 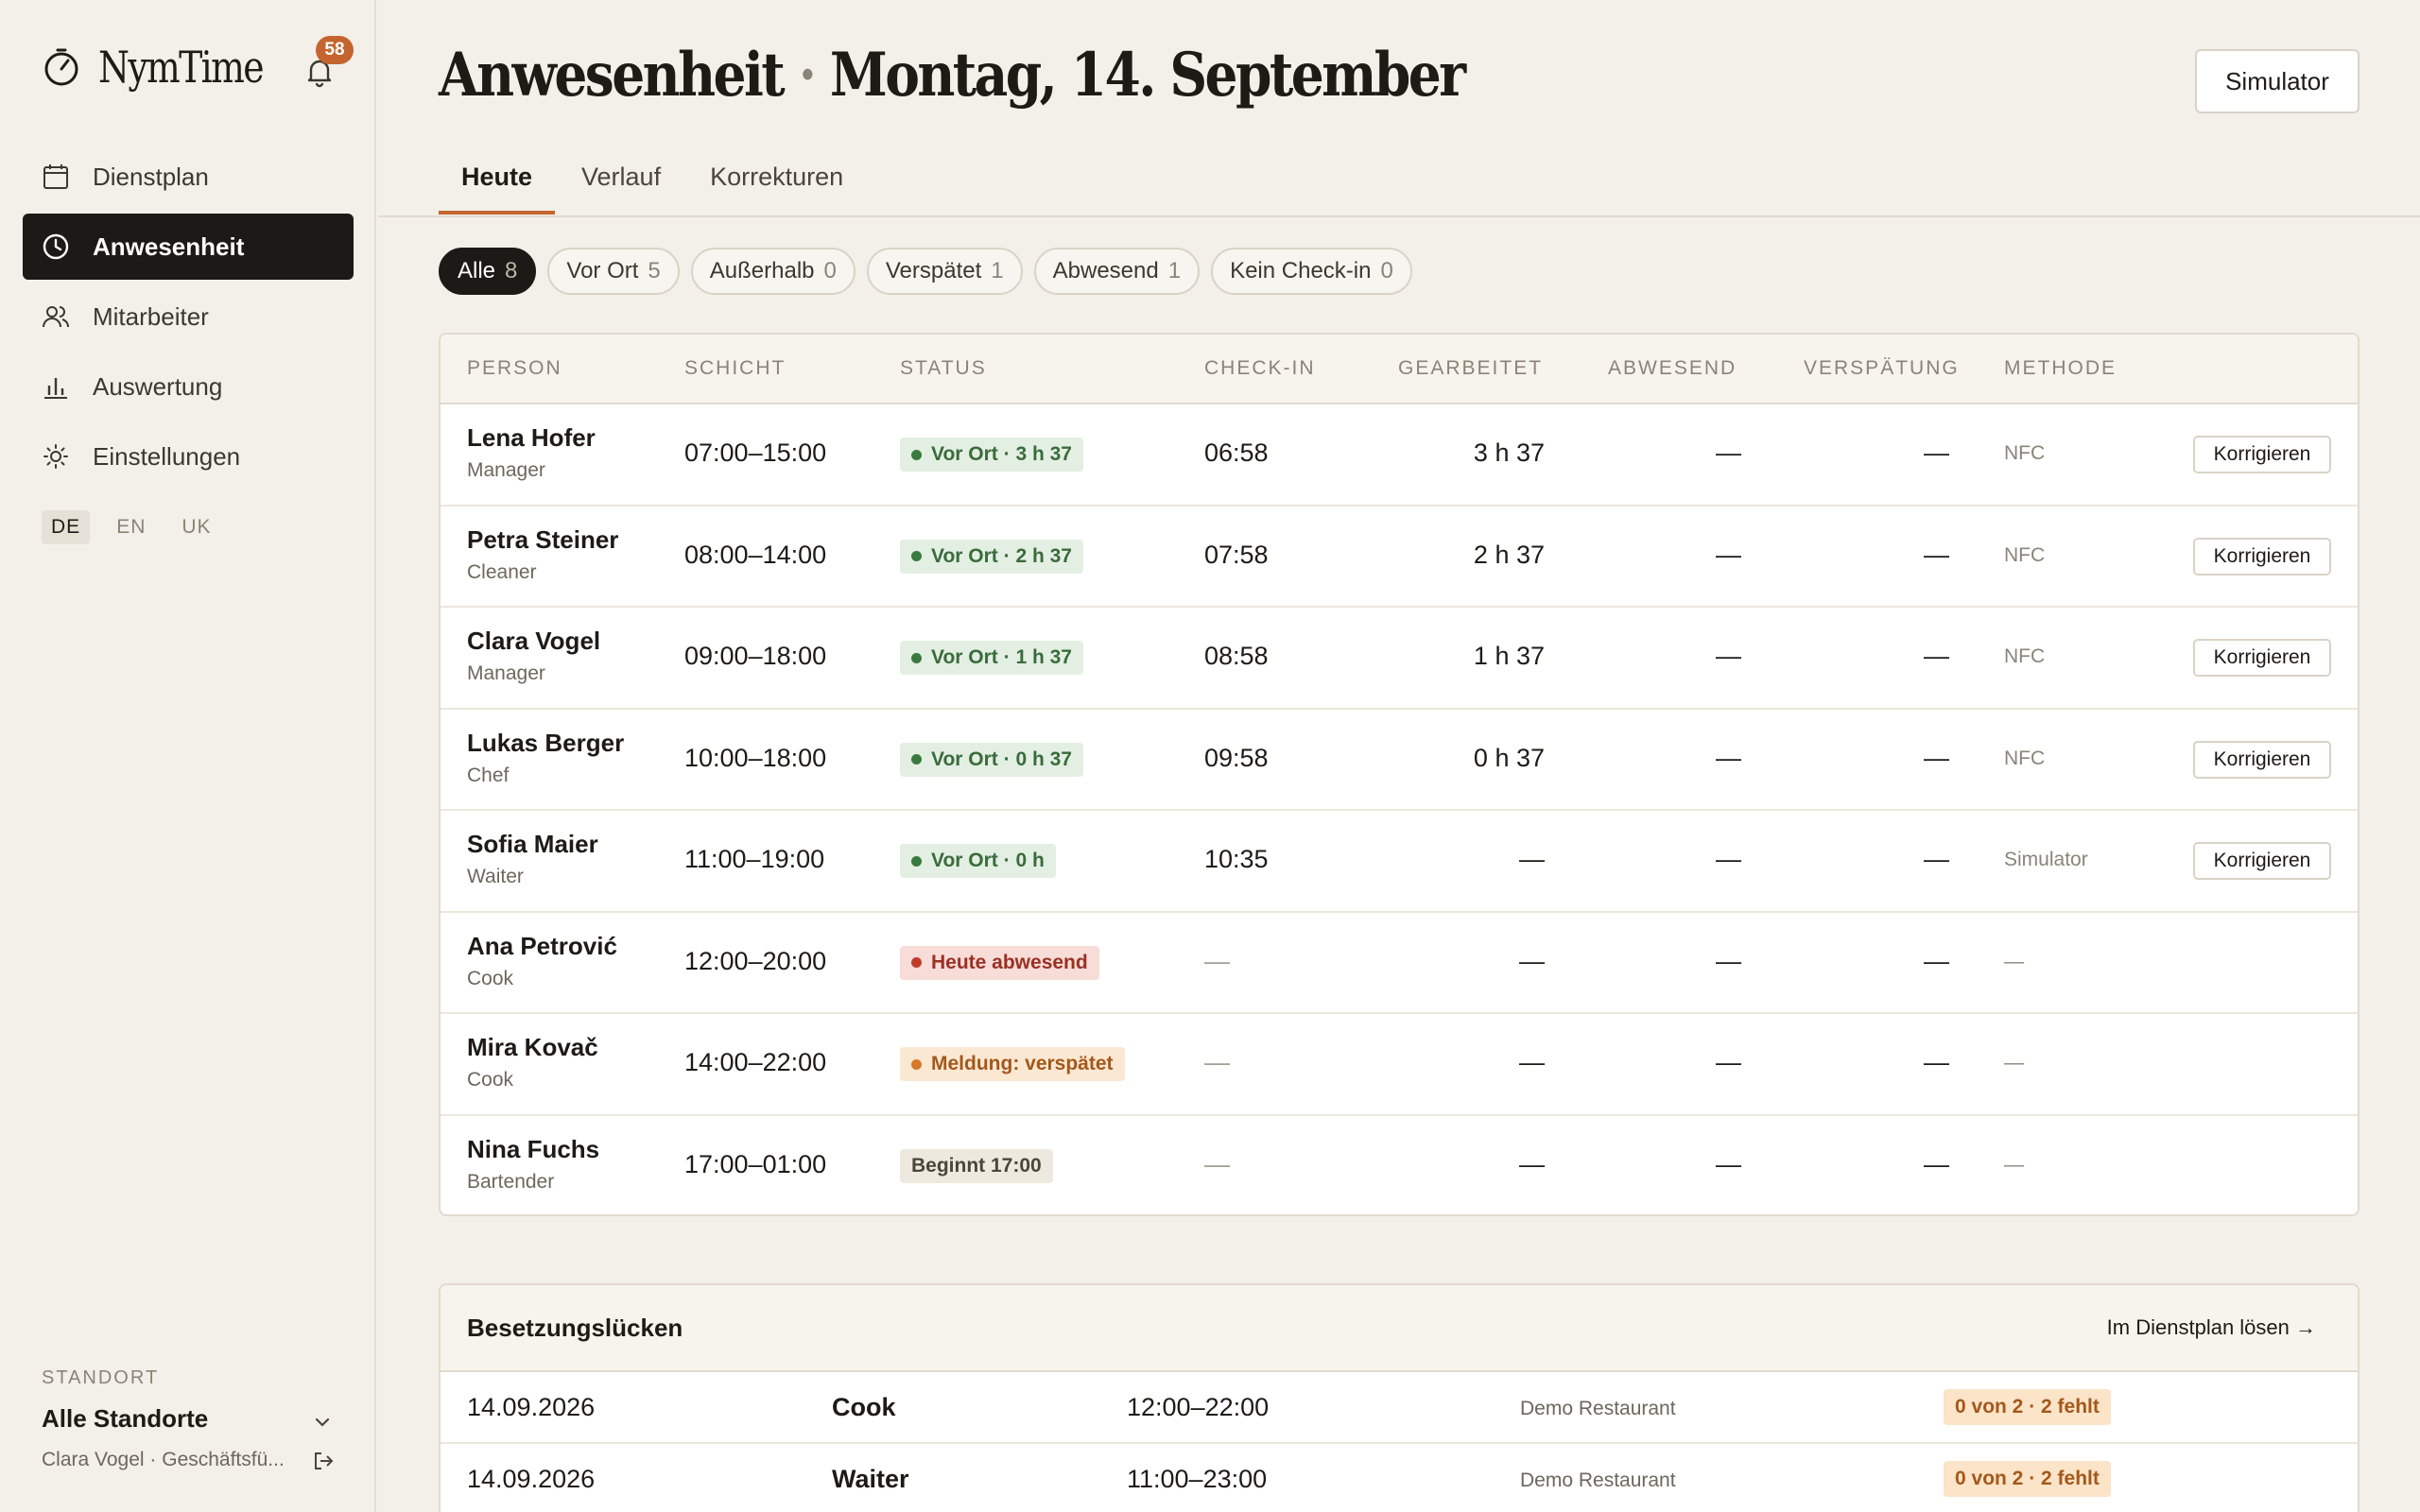 I want to click on tab-heute: Heute, so click(x=497, y=183).